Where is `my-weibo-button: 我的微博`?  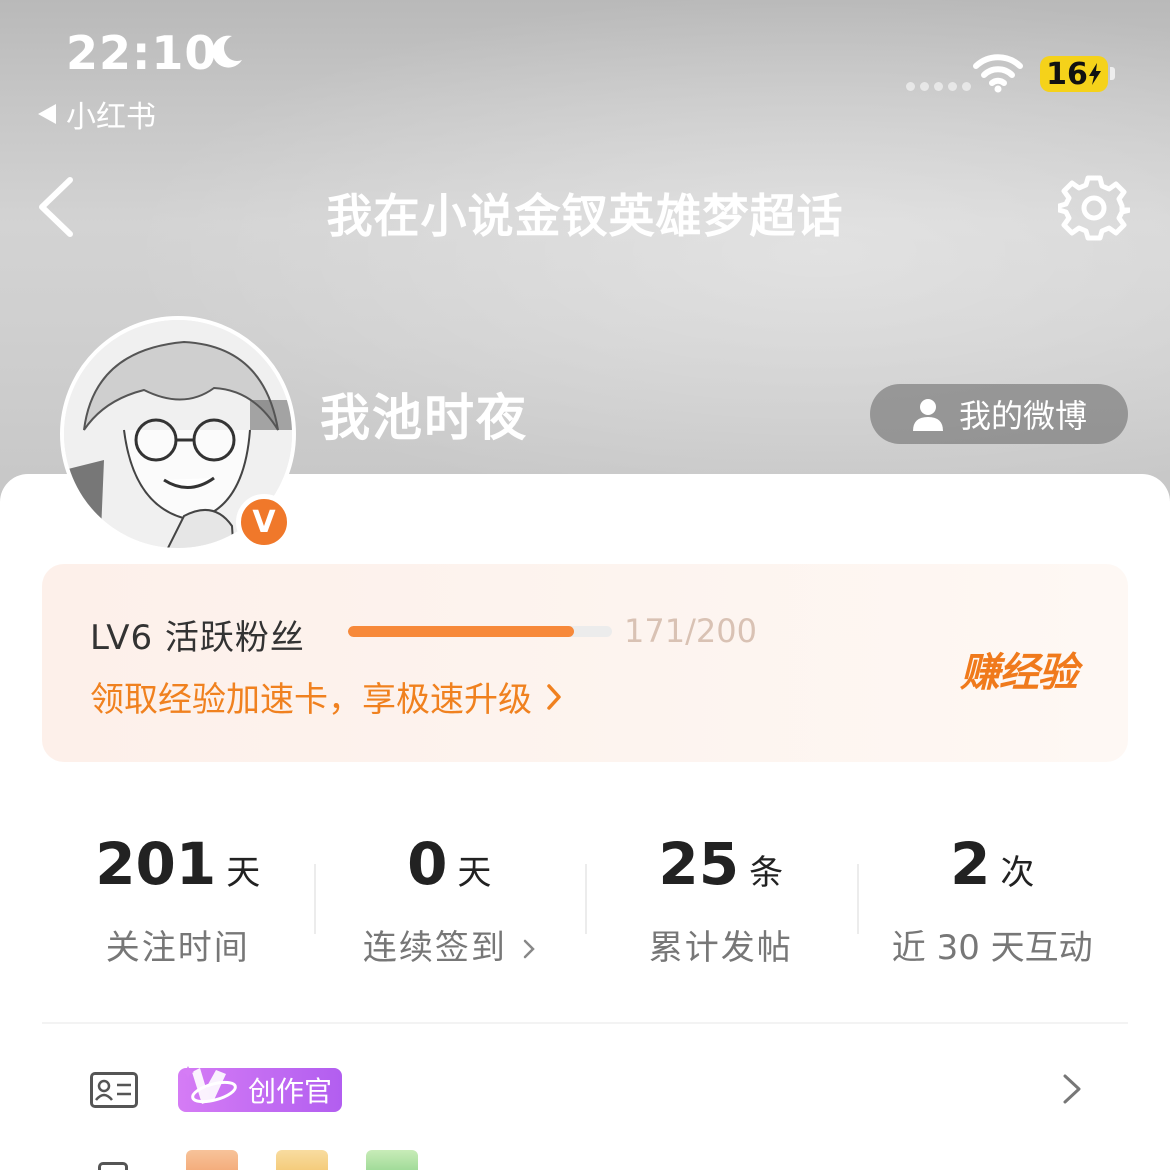 my-weibo-button: 我的微博 is located at coordinates (999, 414).